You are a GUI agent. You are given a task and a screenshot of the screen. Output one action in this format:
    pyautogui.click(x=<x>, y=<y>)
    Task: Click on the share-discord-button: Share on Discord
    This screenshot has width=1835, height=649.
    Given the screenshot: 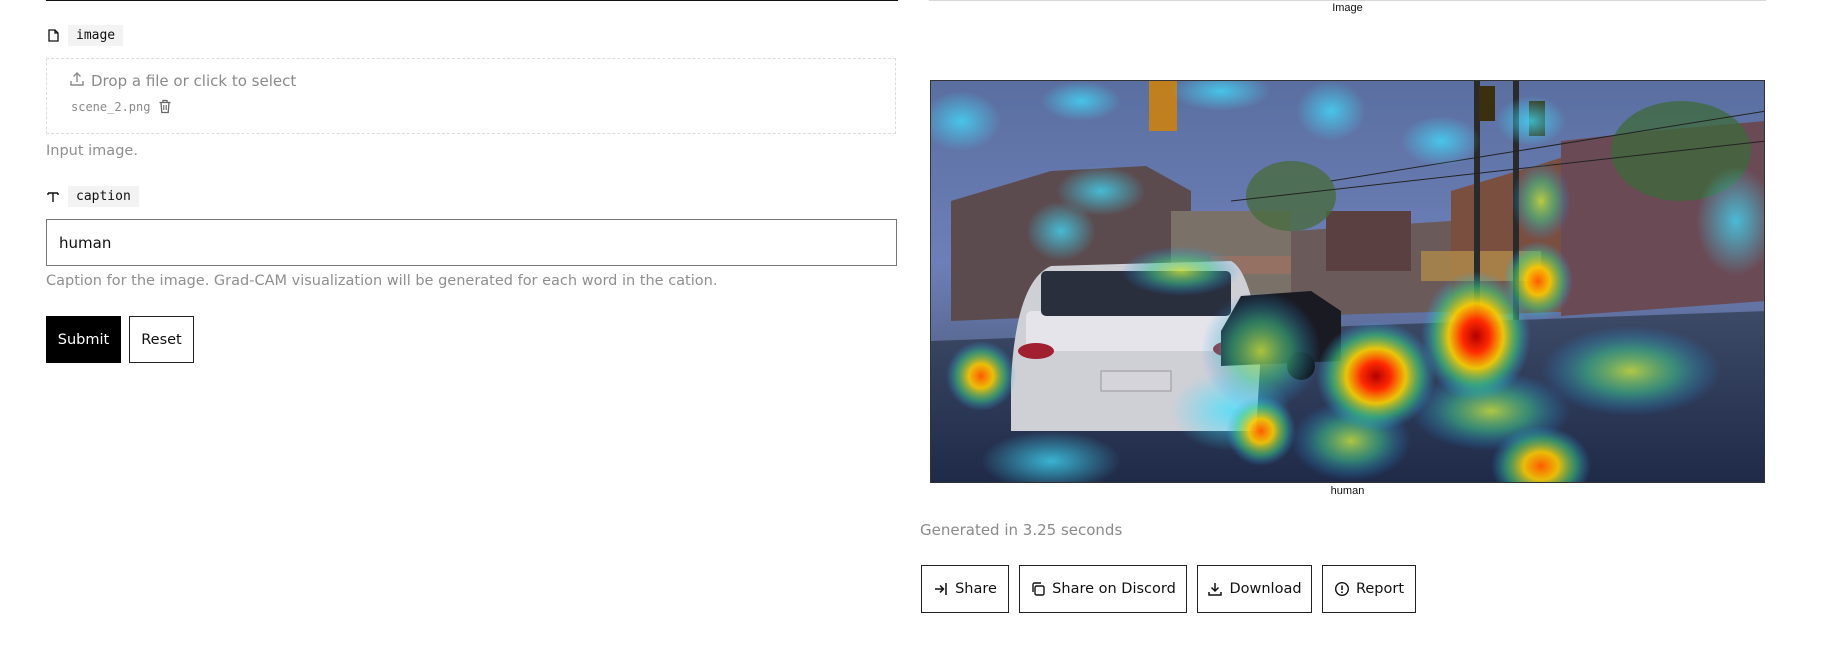 What is the action you would take?
    pyautogui.click(x=1103, y=589)
    